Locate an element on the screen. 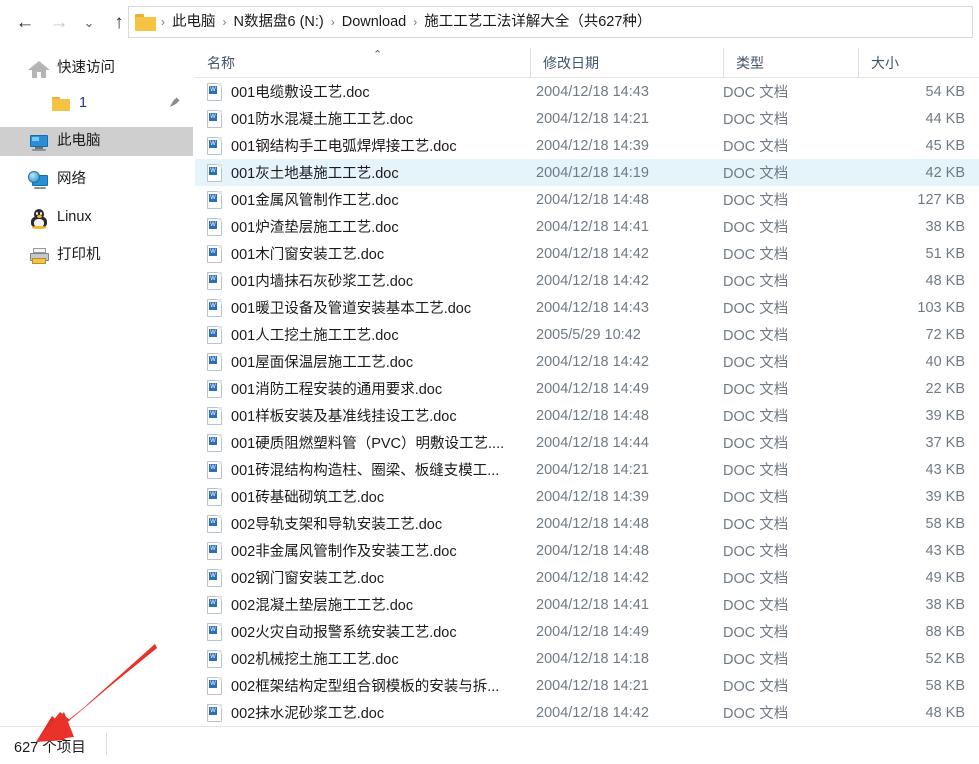 This screenshot has width=979, height=764. file-name-label: 002混凝土垫层施工工艺.doc is located at coordinates (322, 606).